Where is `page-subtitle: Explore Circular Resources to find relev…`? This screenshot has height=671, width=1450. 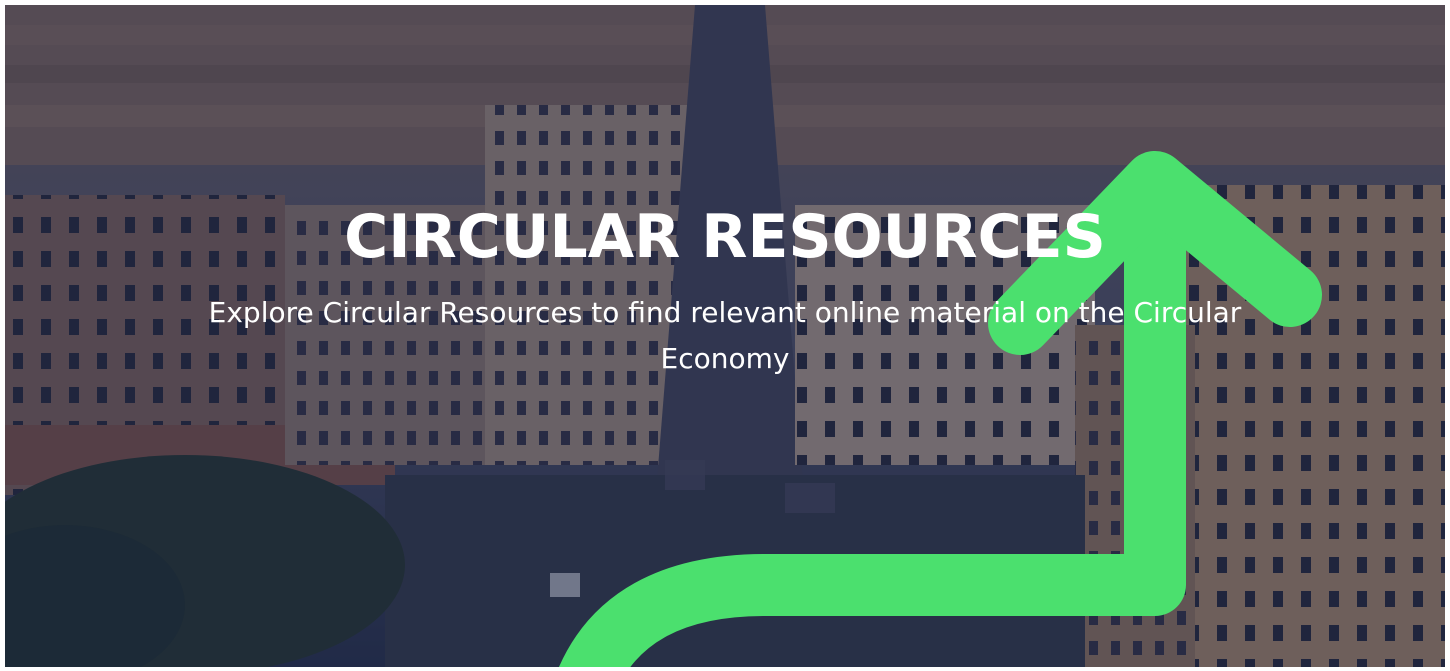
page-subtitle: Explore Circular Resources to find relev… is located at coordinates (725, 335).